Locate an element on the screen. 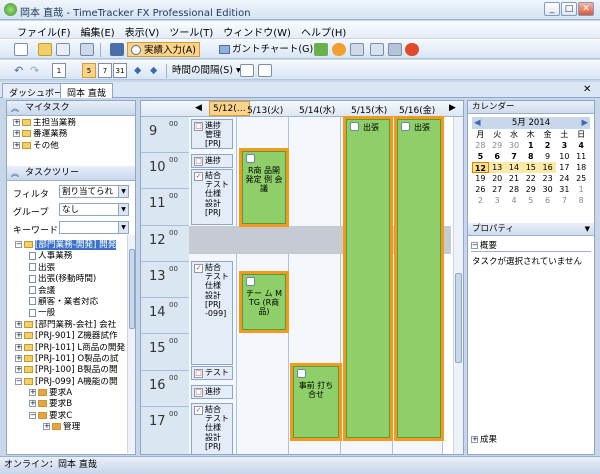 The height and width of the screenshot is (474, 600). save-icon is located at coordinates (117, 49).